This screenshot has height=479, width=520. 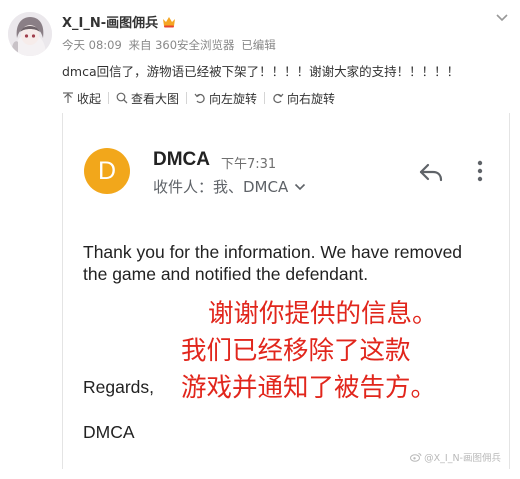 I want to click on rotate-right-button: 向右旋转, so click(x=303, y=98).